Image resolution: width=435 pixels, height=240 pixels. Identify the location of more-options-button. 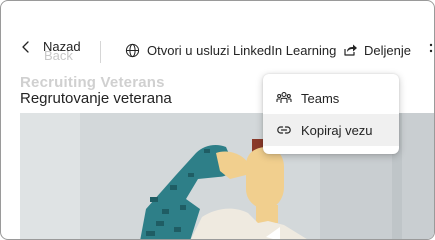
(430, 51).